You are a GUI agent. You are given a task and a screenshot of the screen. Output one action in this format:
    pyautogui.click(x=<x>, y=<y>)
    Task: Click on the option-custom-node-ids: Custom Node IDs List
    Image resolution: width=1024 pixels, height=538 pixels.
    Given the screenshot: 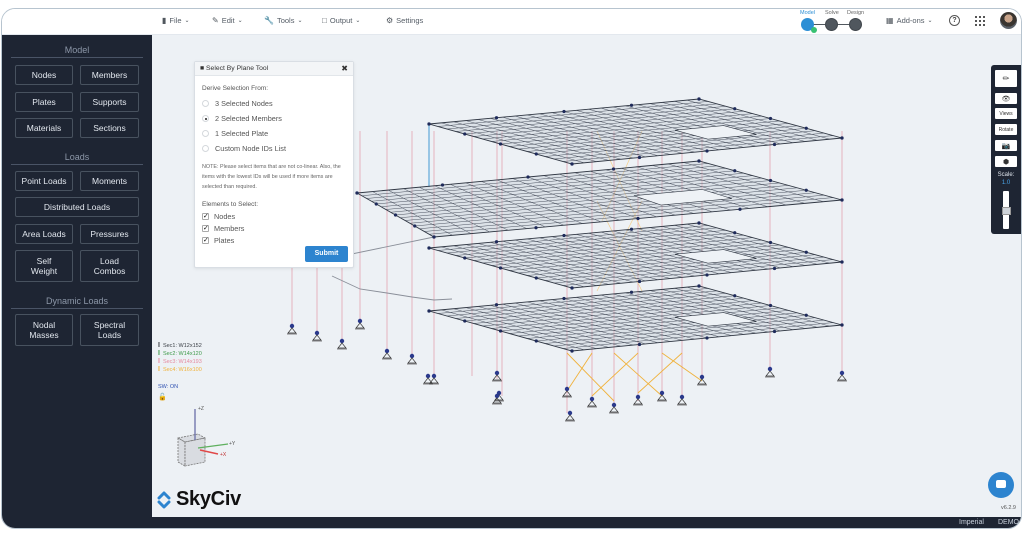 What is the action you would take?
    pyautogui.click(x=244, y=148)
    